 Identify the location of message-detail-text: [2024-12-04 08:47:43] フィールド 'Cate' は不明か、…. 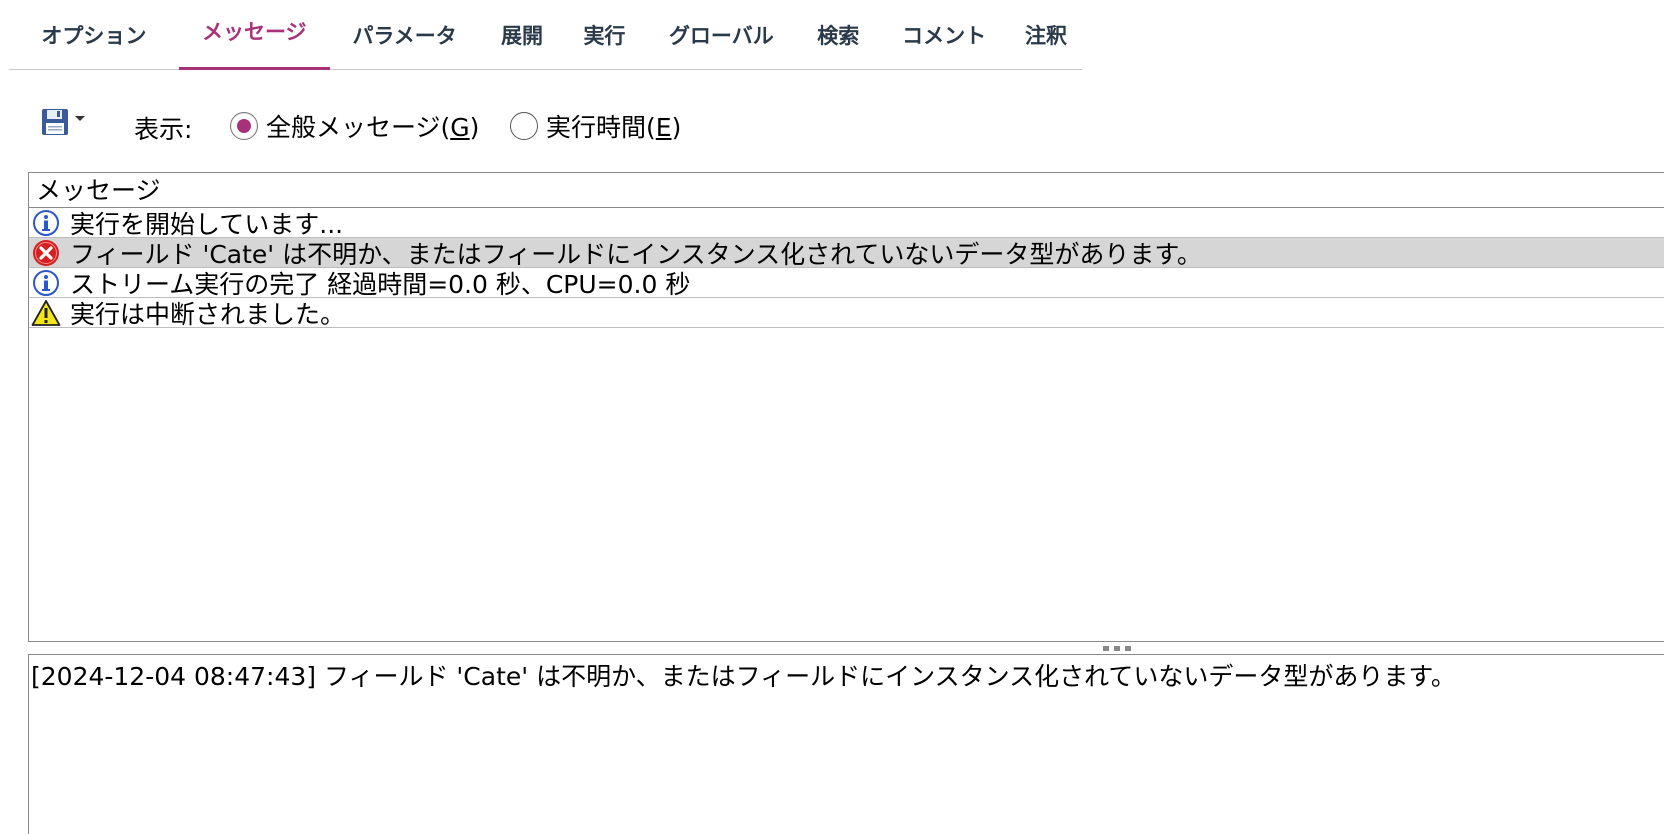
(743, 676).